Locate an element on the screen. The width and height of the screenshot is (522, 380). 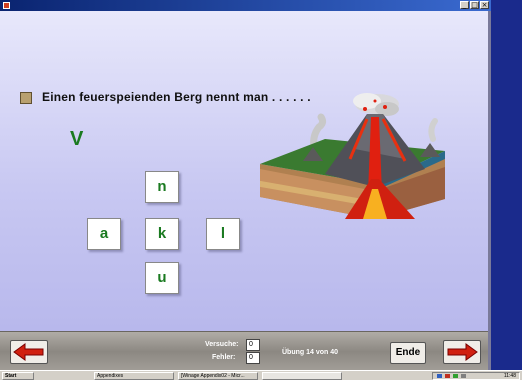
app-icon is located at coordinates (6, 5).